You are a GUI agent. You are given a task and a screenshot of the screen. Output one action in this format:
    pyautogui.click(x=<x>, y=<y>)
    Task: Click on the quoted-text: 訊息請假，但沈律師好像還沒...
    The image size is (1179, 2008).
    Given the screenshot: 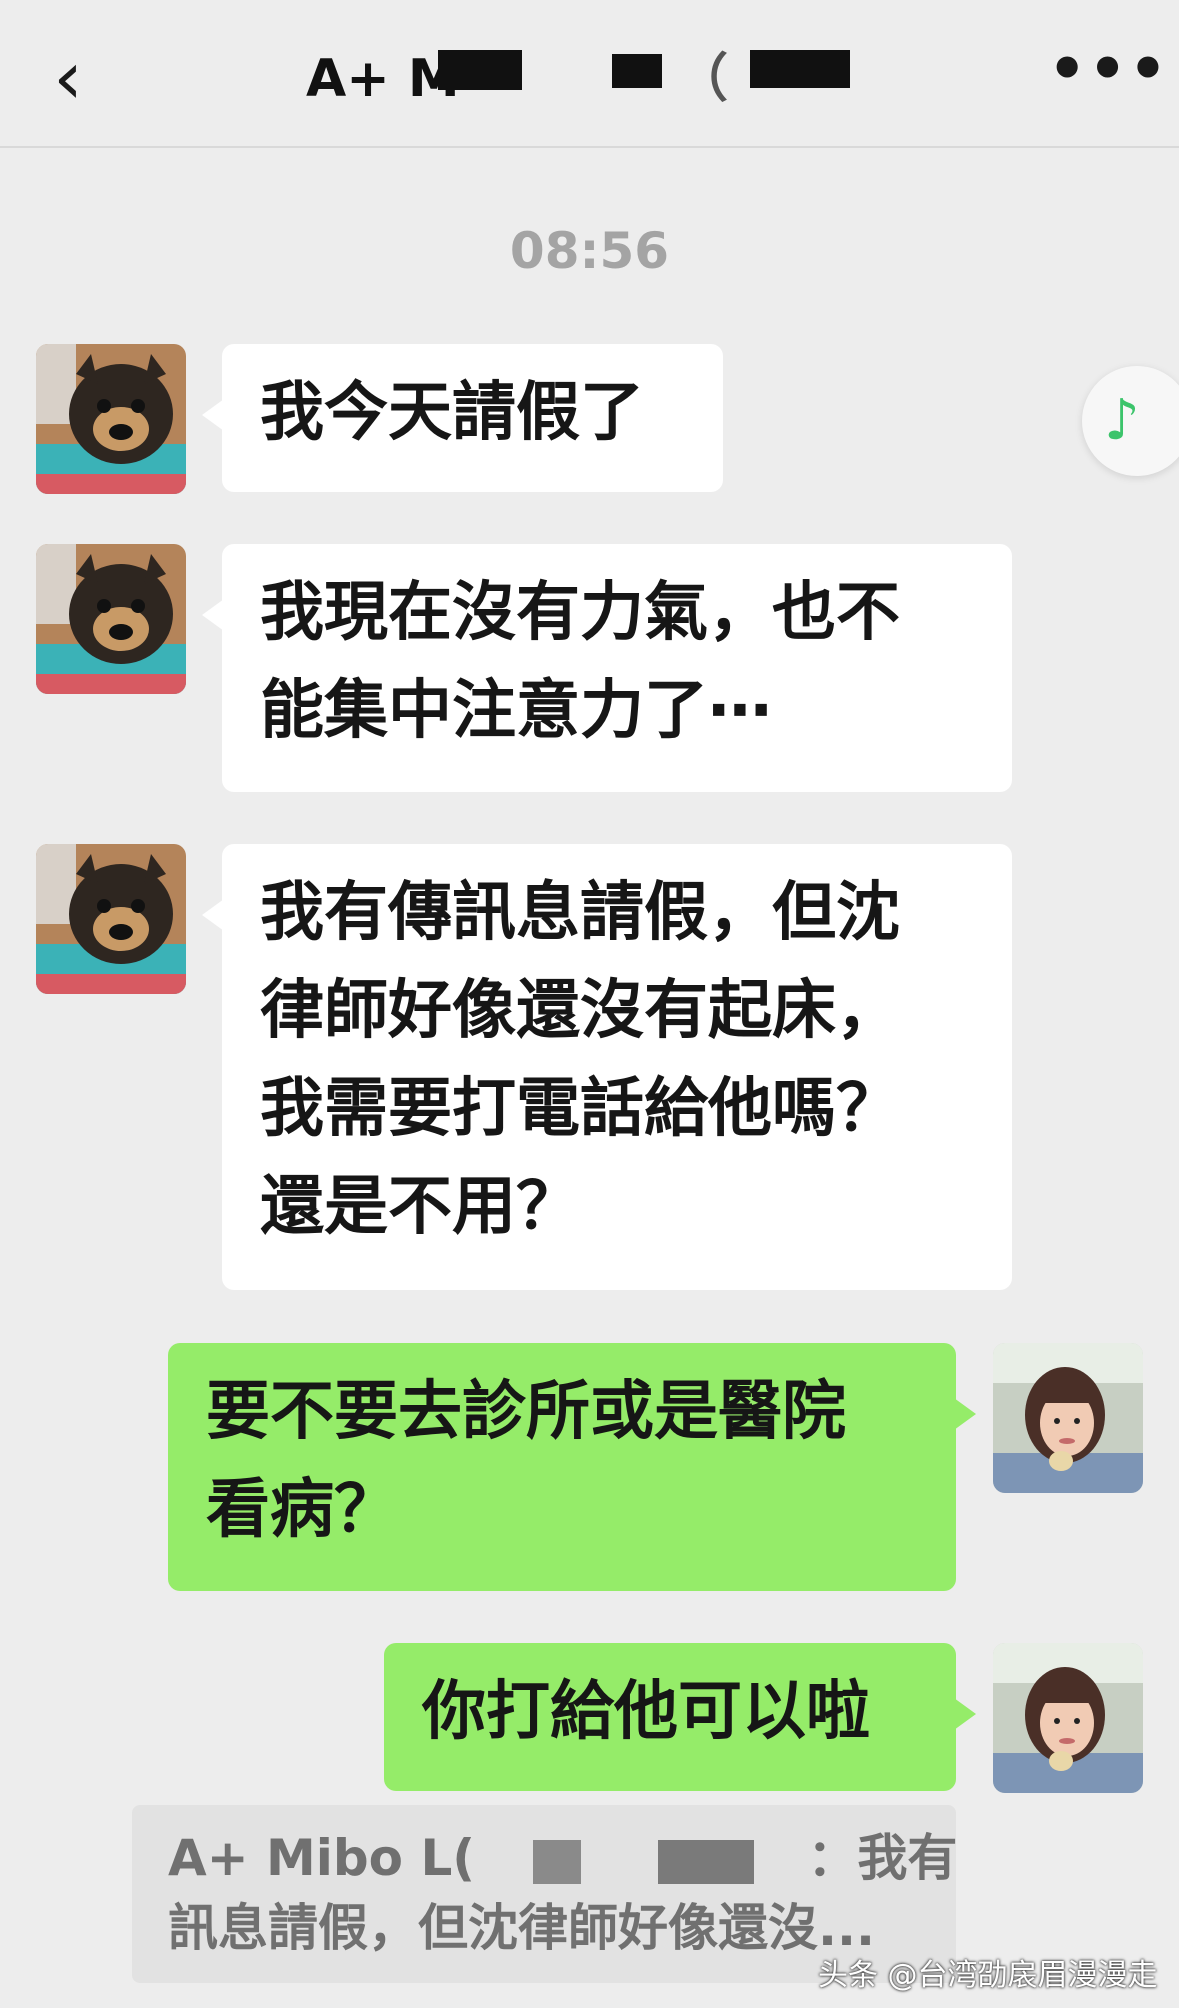 What is the action you would take?
    pyautogui.click(x=521, y=1928)
    